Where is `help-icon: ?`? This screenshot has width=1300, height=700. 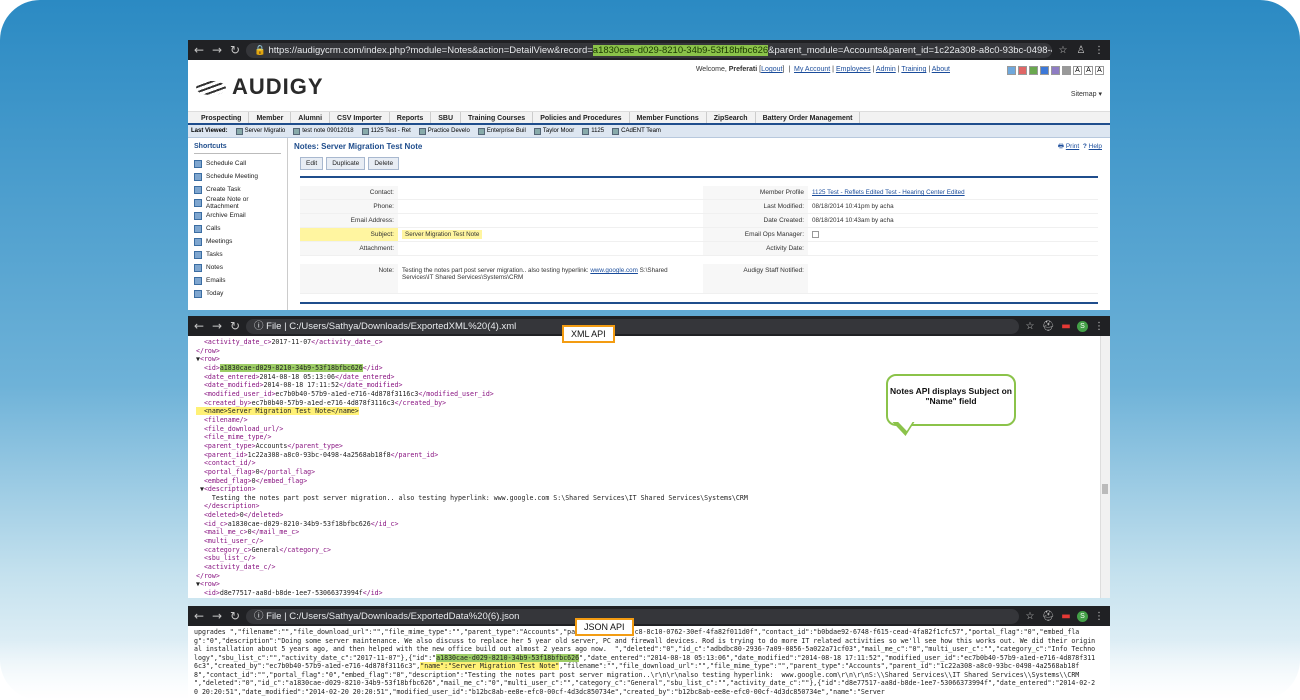
help-icon: ? is located at coordinates (1085, 146).